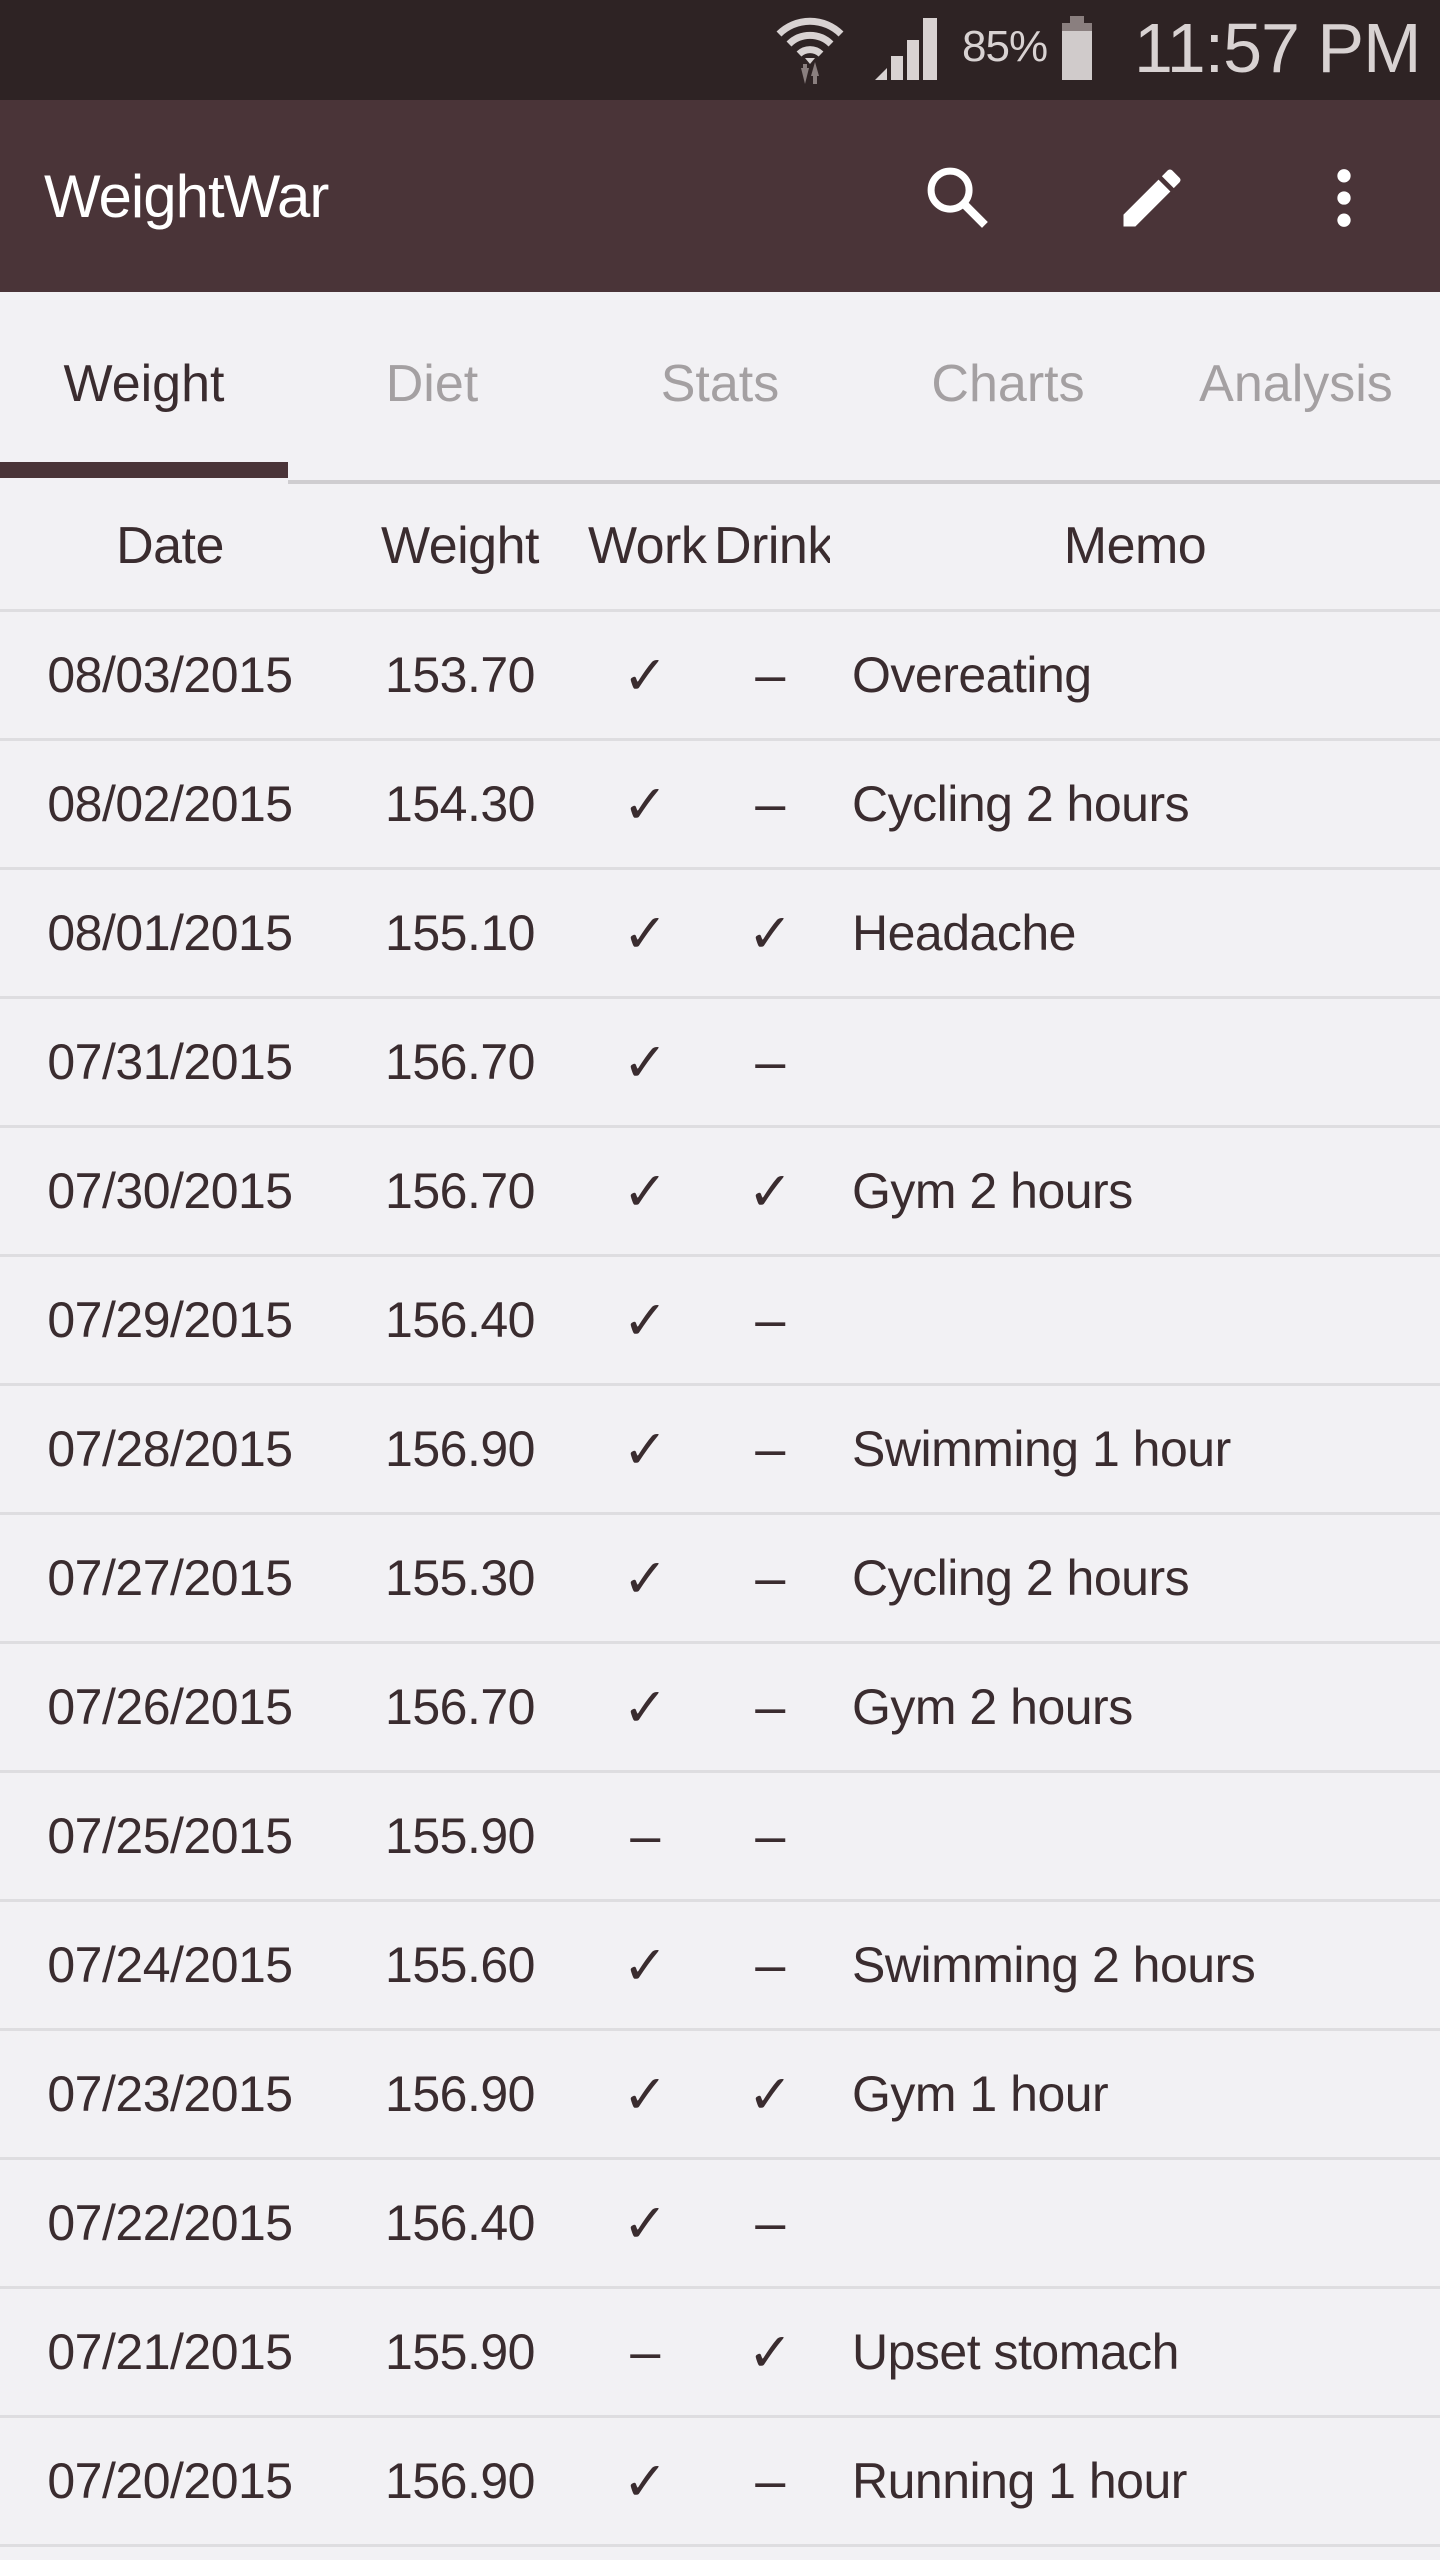 The height and width of the screenshot is (2560, 1440). What do you see at coordinates (170, 2352) in the screenshot?
I see `date-cell: 07/21/2015` at bounding box center [170, 2352].